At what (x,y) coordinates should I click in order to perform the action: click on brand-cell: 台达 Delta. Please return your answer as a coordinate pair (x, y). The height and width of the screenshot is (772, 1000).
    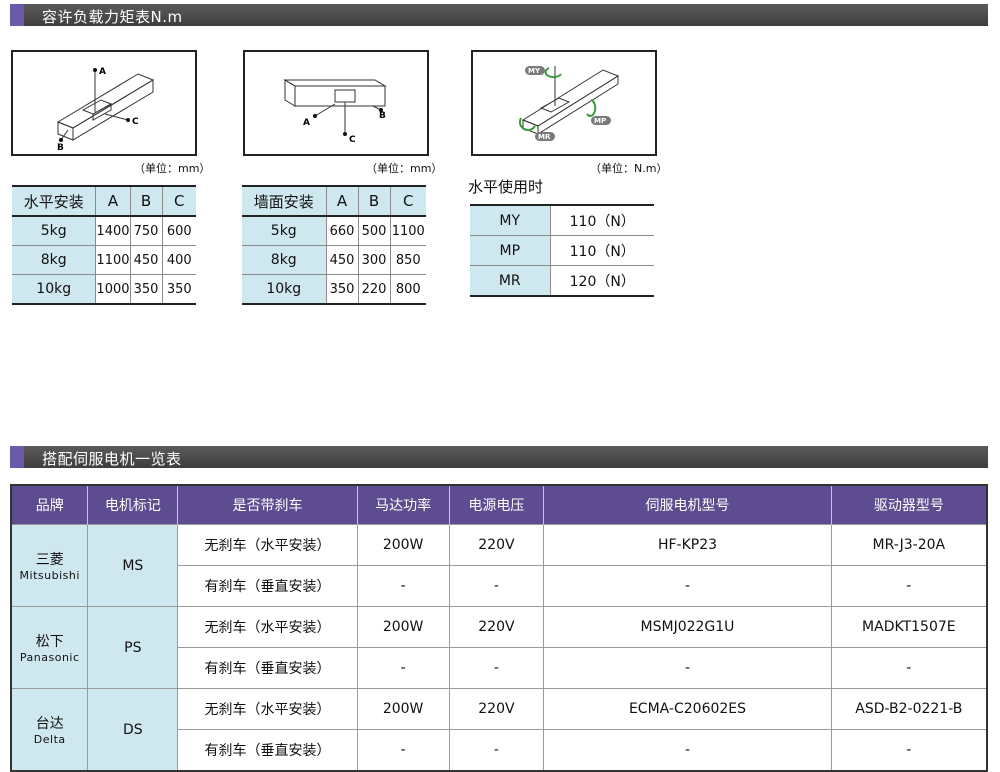
    Looking at the image, I should click on (49, 730).